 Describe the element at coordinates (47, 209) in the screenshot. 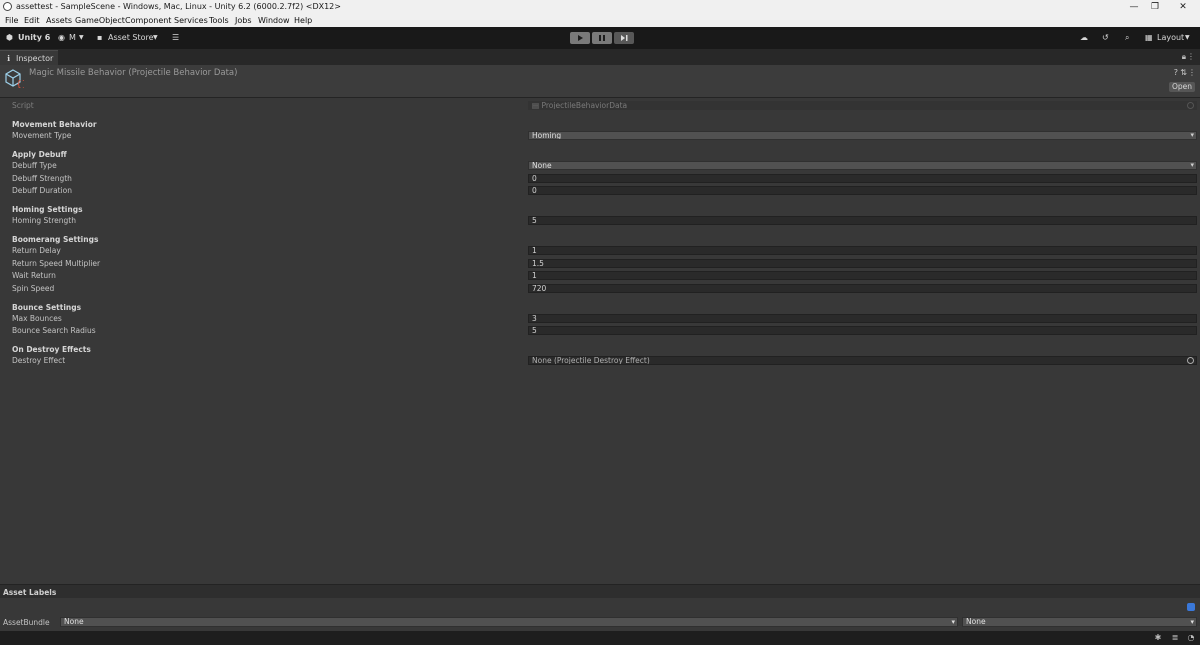

I see `section-homing-settings: Homing Settings` at that location.